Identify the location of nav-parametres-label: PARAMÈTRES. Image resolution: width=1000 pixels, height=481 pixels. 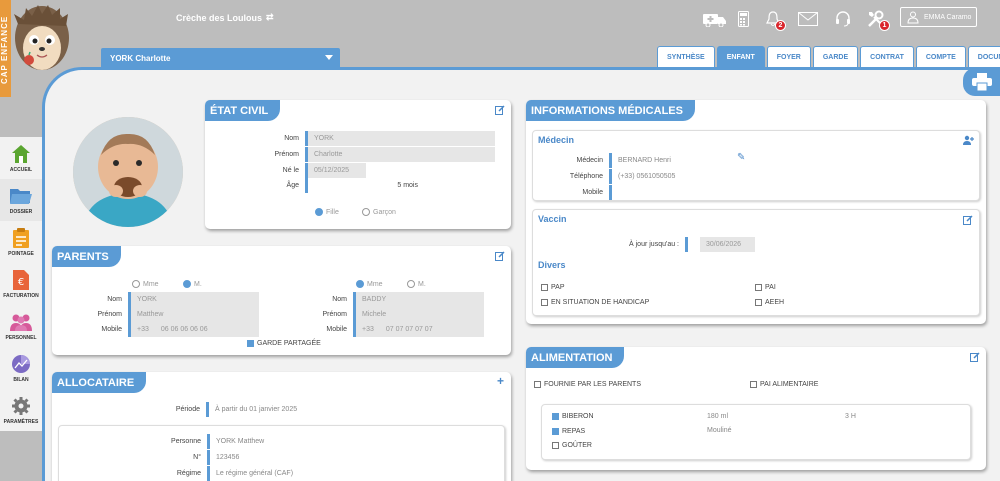
(21, 422).